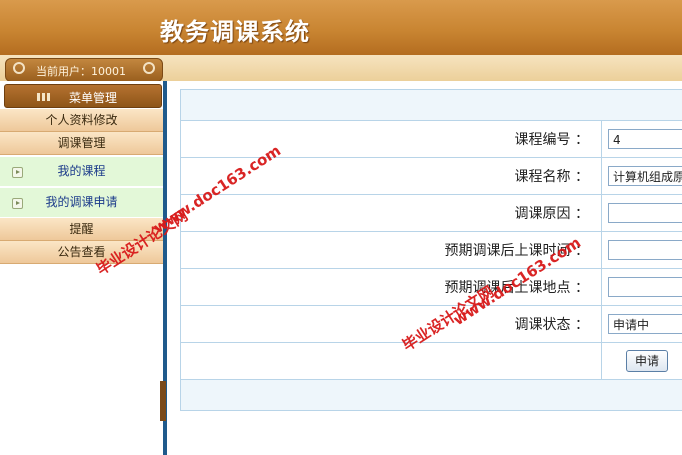 The image size is (682, 455). What do you see at coordinates (645, 213) in the screenshot?
I see `reason-input` at bounding box center [645, 213].